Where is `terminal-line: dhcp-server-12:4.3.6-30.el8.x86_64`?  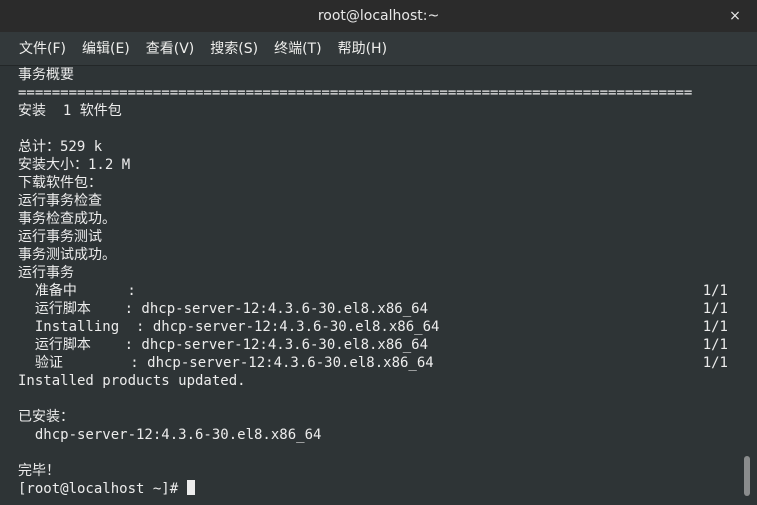 terminal-line: dhcp-server-12:4.3.6-30.el8.x86_64 is located at coordinates (373, 435).